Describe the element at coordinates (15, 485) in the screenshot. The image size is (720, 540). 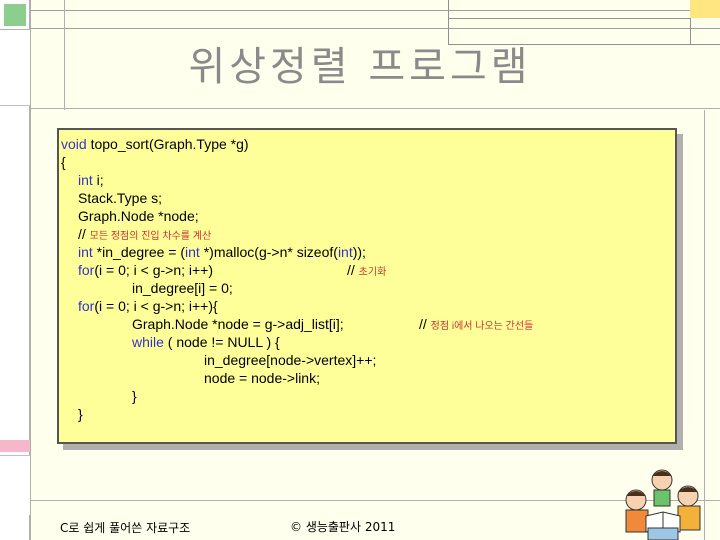
I see `left-decor-box-bottom` at that location.